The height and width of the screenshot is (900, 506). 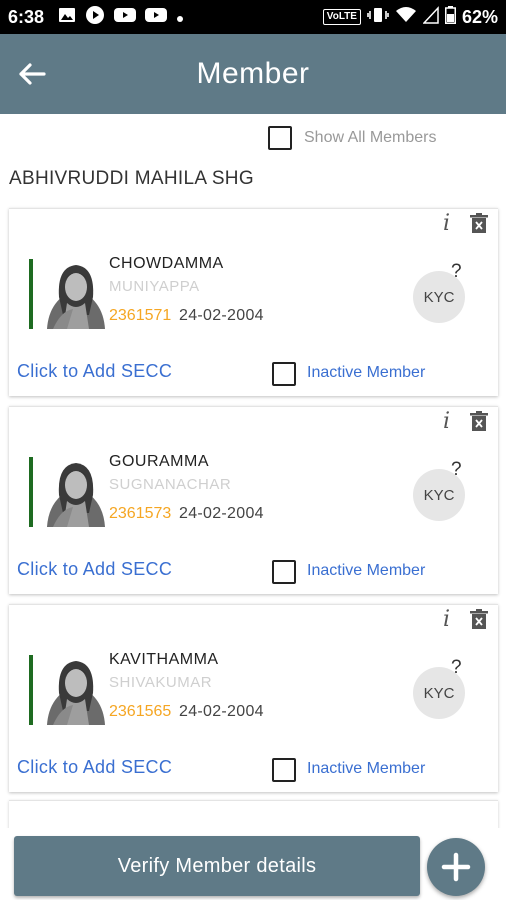 I want to click on bottom-action-bar: Verify Member details, so click(x=253, y=864).